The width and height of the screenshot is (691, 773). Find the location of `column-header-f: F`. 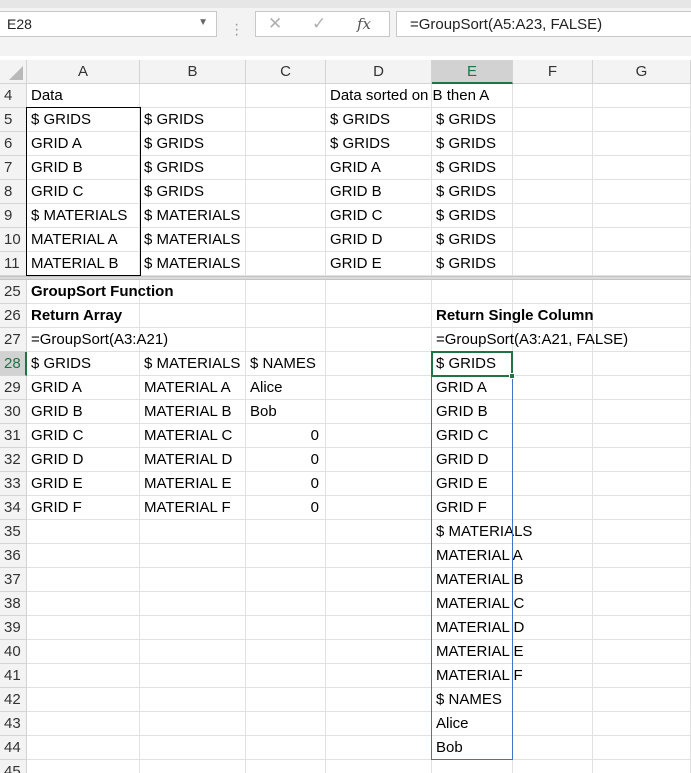

column-header-f: F is located at coordinates (553, 72).